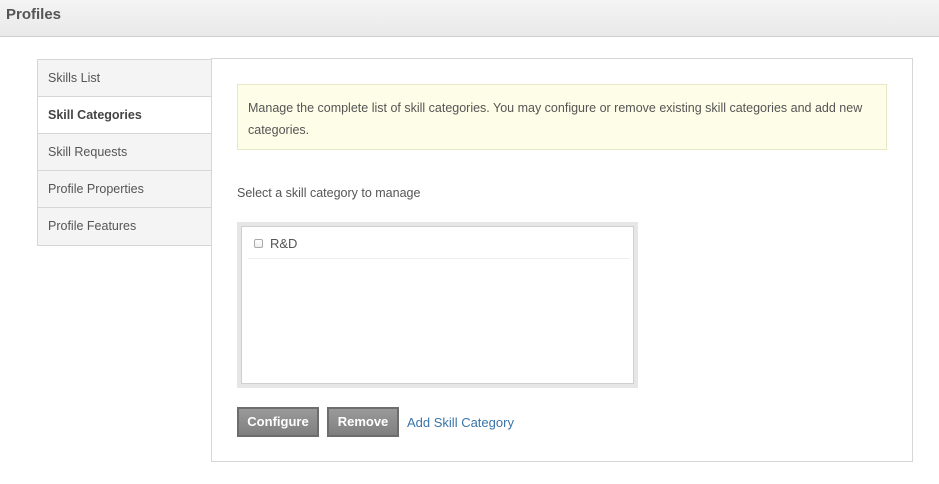 The height and width of the screenshot is (484, 939). I want to click on add-skill-category-link: Add Skill Category, so click(460, 422).